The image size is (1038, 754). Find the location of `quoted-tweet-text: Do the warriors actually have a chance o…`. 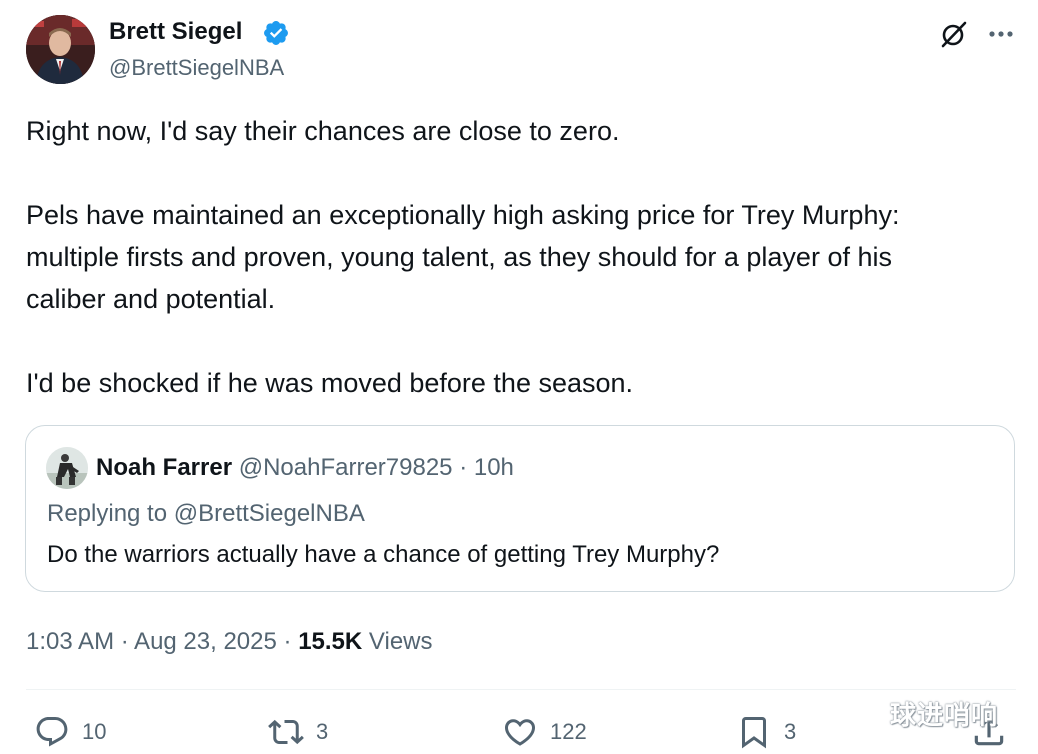

quoted-tweet-text: Do the warriors actually have a chance o… is located at coordinates (383, 554).